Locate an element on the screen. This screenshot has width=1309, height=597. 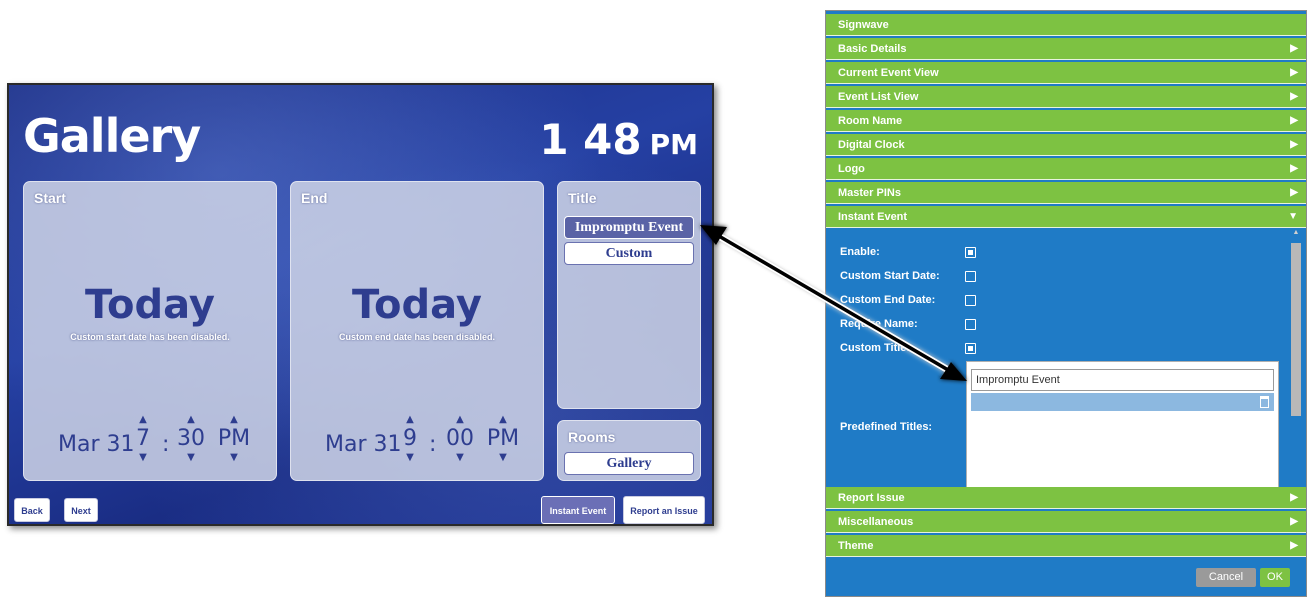
room-title: Gallery is located at coordinates (112, 136).